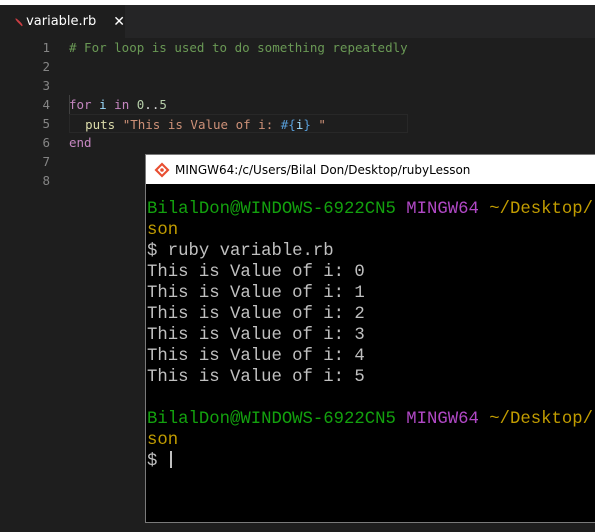  What do you see at coordinates (46, 104) in the screenshot?
I see `line-number: 4` at bounding box center [46, 104].